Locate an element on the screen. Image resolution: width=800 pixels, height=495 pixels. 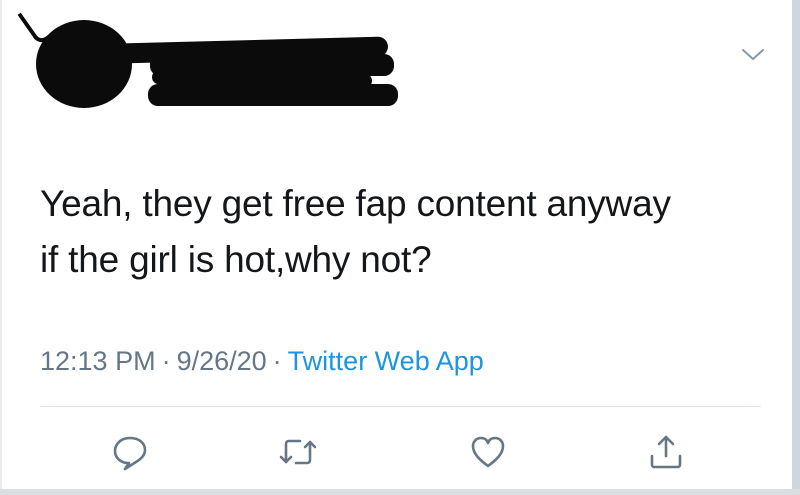
share-icon is located at coordinates (666, 452).